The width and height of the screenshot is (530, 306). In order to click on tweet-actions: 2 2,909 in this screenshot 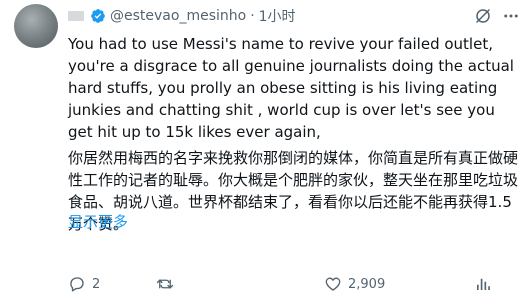, I will do `click(295, 284)`.